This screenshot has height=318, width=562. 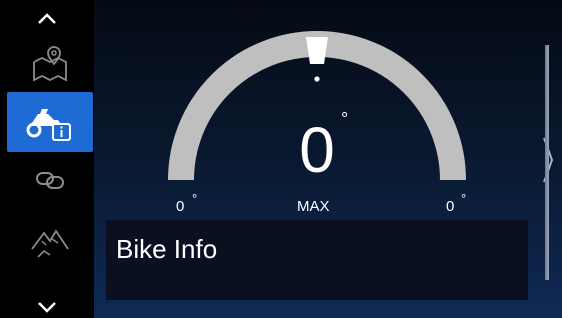 I want to click on max-right-unit: °, so click(x=464, y=198).